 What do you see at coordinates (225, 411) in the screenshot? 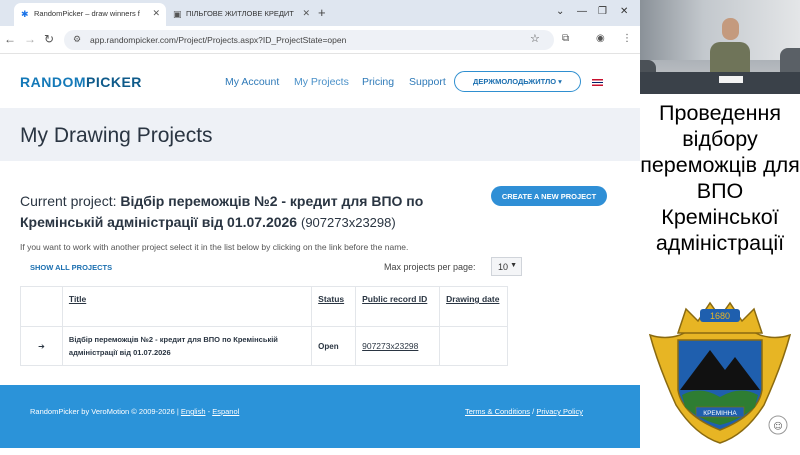
I see `footer-espanol-link: Espanol` at bounding box center [225, 411].